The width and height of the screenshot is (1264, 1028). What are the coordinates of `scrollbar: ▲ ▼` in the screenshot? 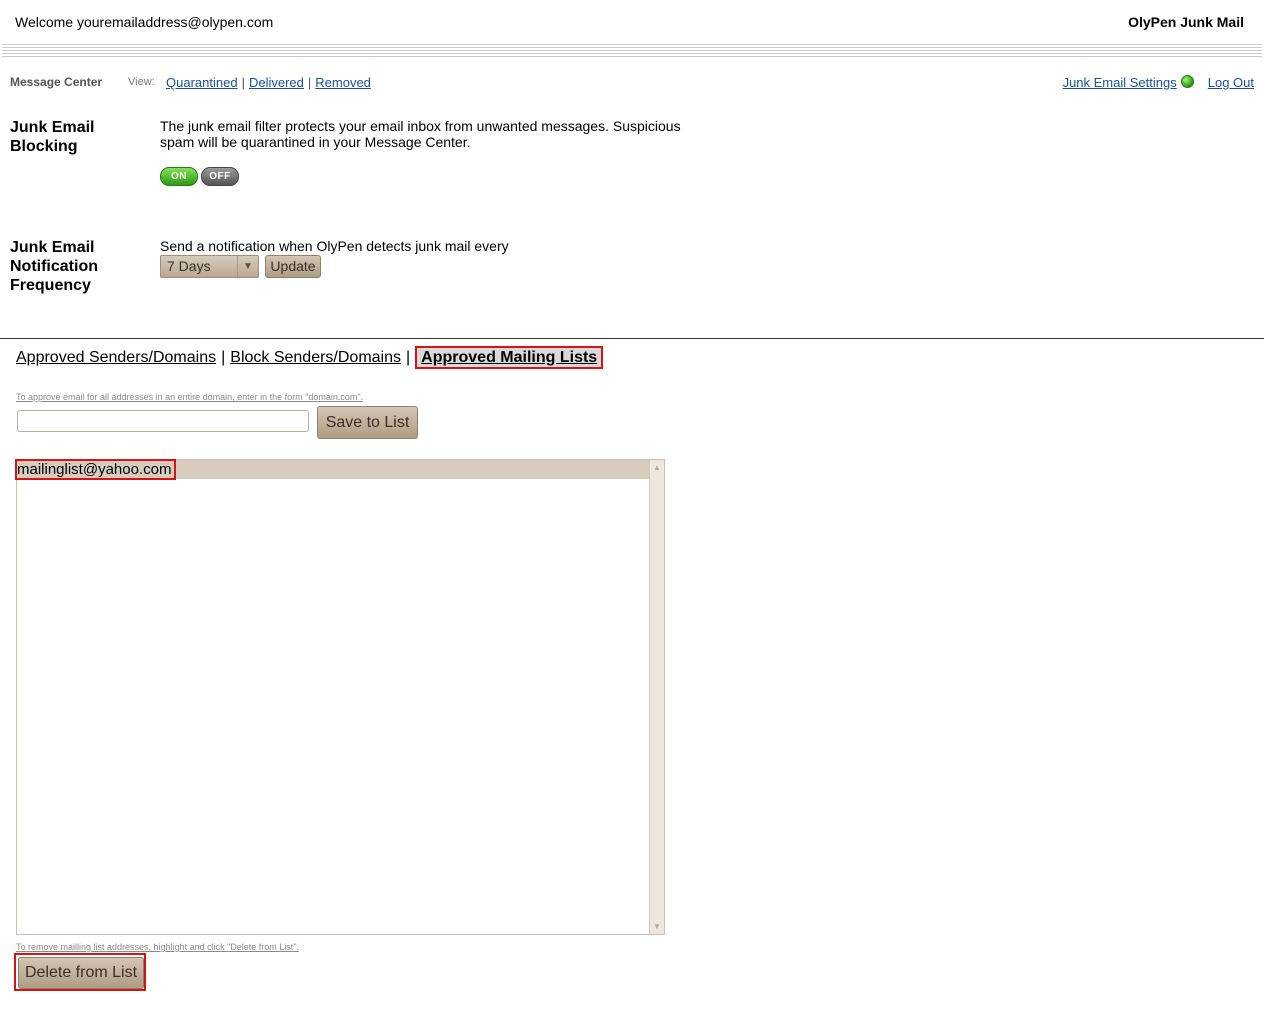 It's located at (656, 697).